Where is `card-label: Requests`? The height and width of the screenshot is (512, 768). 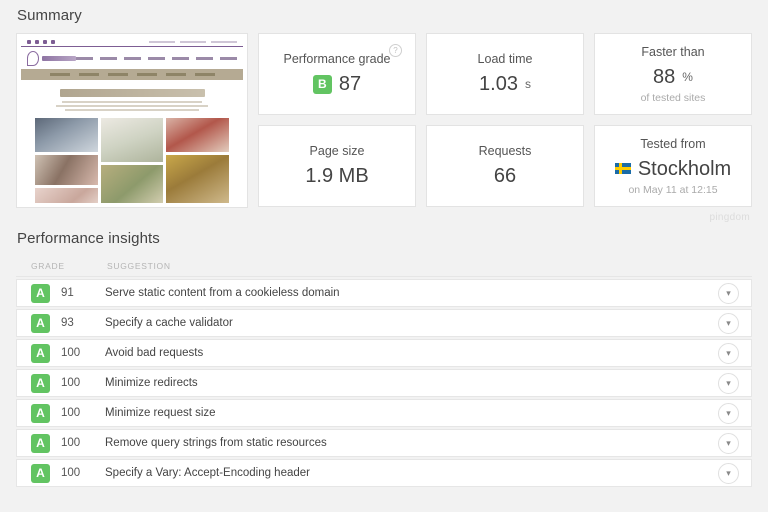 card-label: Requests is located at coordinates (505, 151).